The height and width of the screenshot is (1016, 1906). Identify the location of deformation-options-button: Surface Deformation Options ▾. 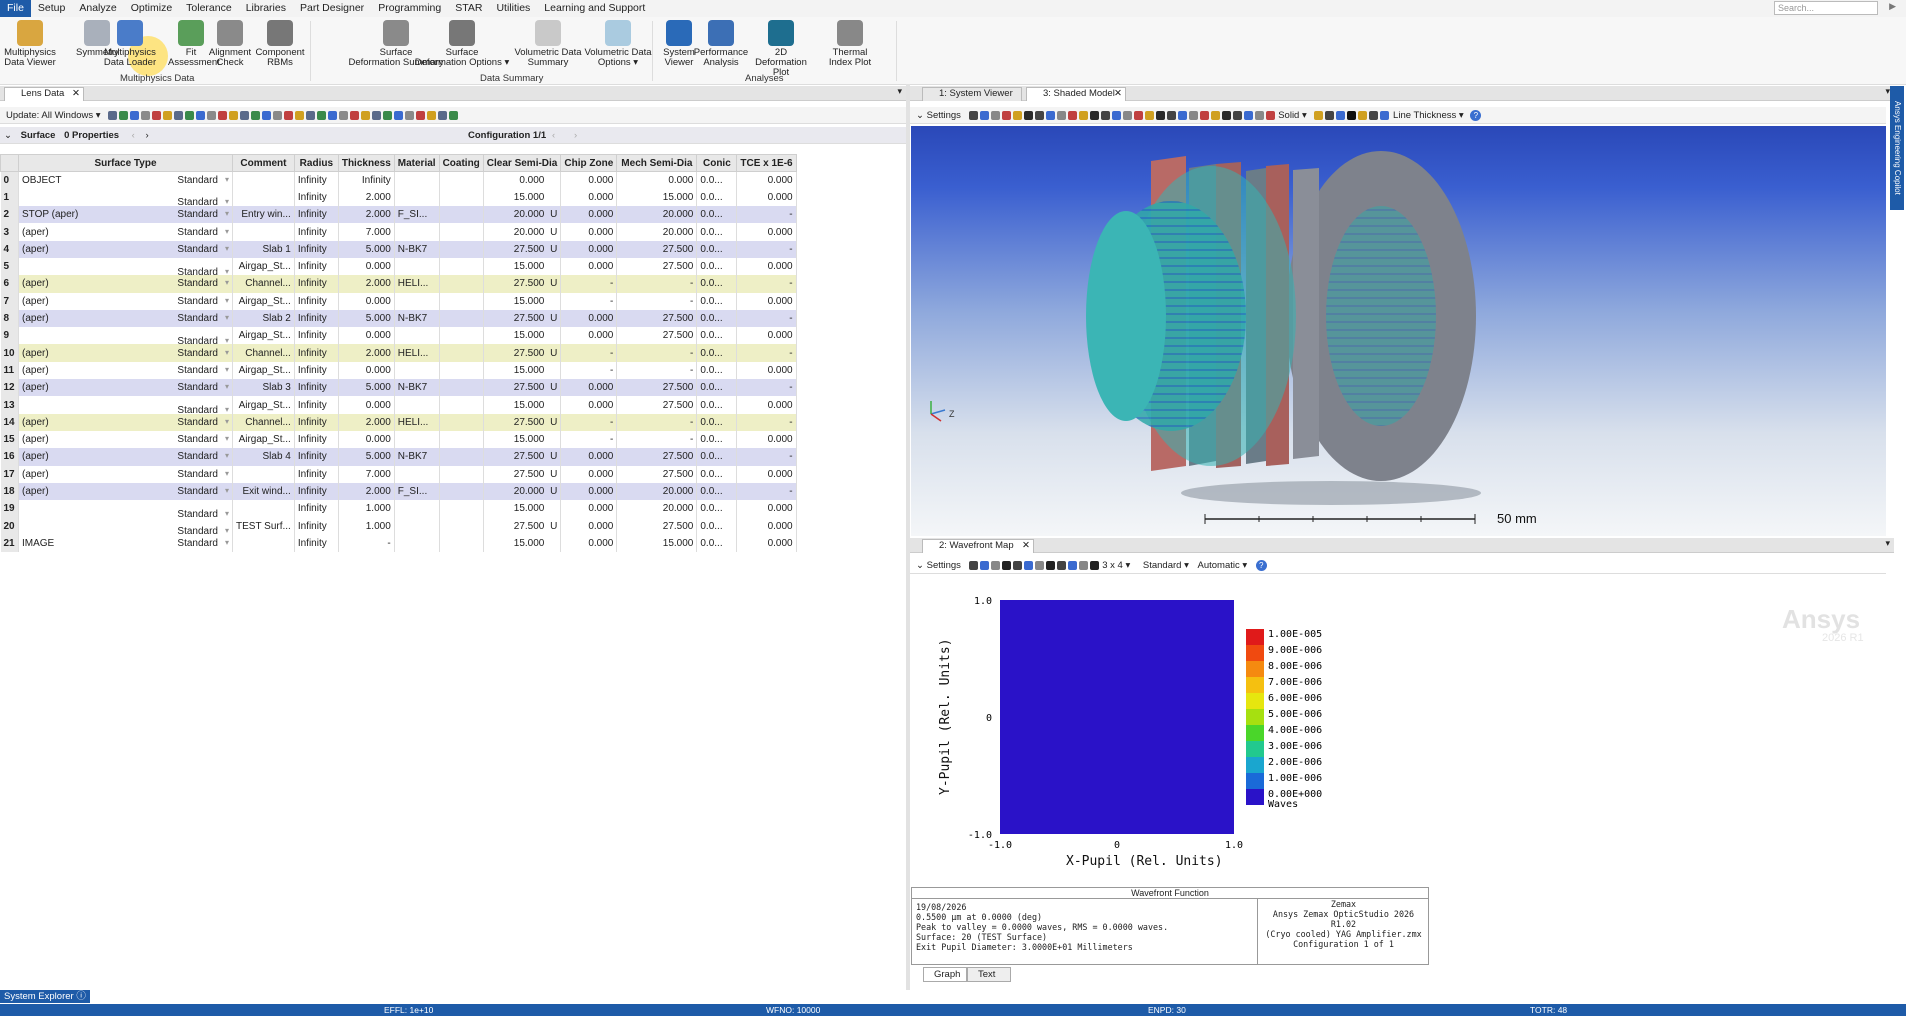
(462, 44).